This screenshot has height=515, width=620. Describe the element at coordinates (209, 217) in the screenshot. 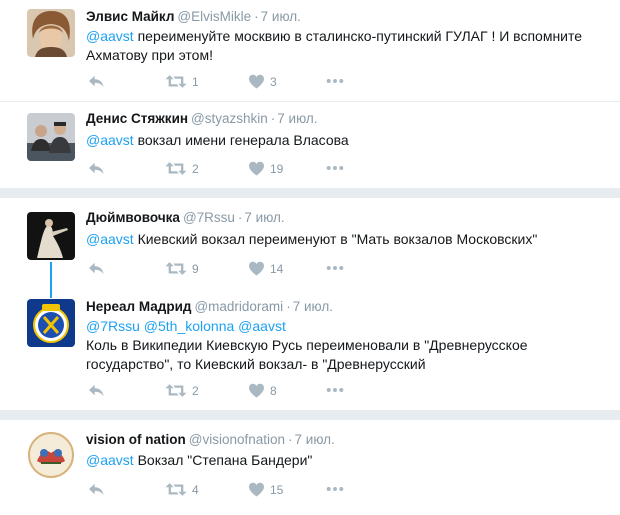

I see `username: @7Rssu` at that location.